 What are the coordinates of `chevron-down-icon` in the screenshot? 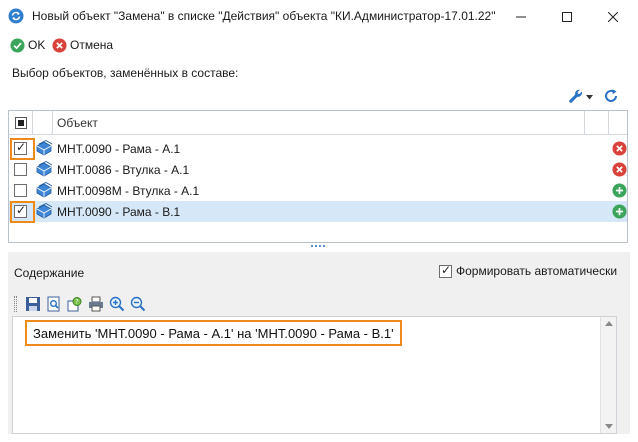 It's located at (589, 96).